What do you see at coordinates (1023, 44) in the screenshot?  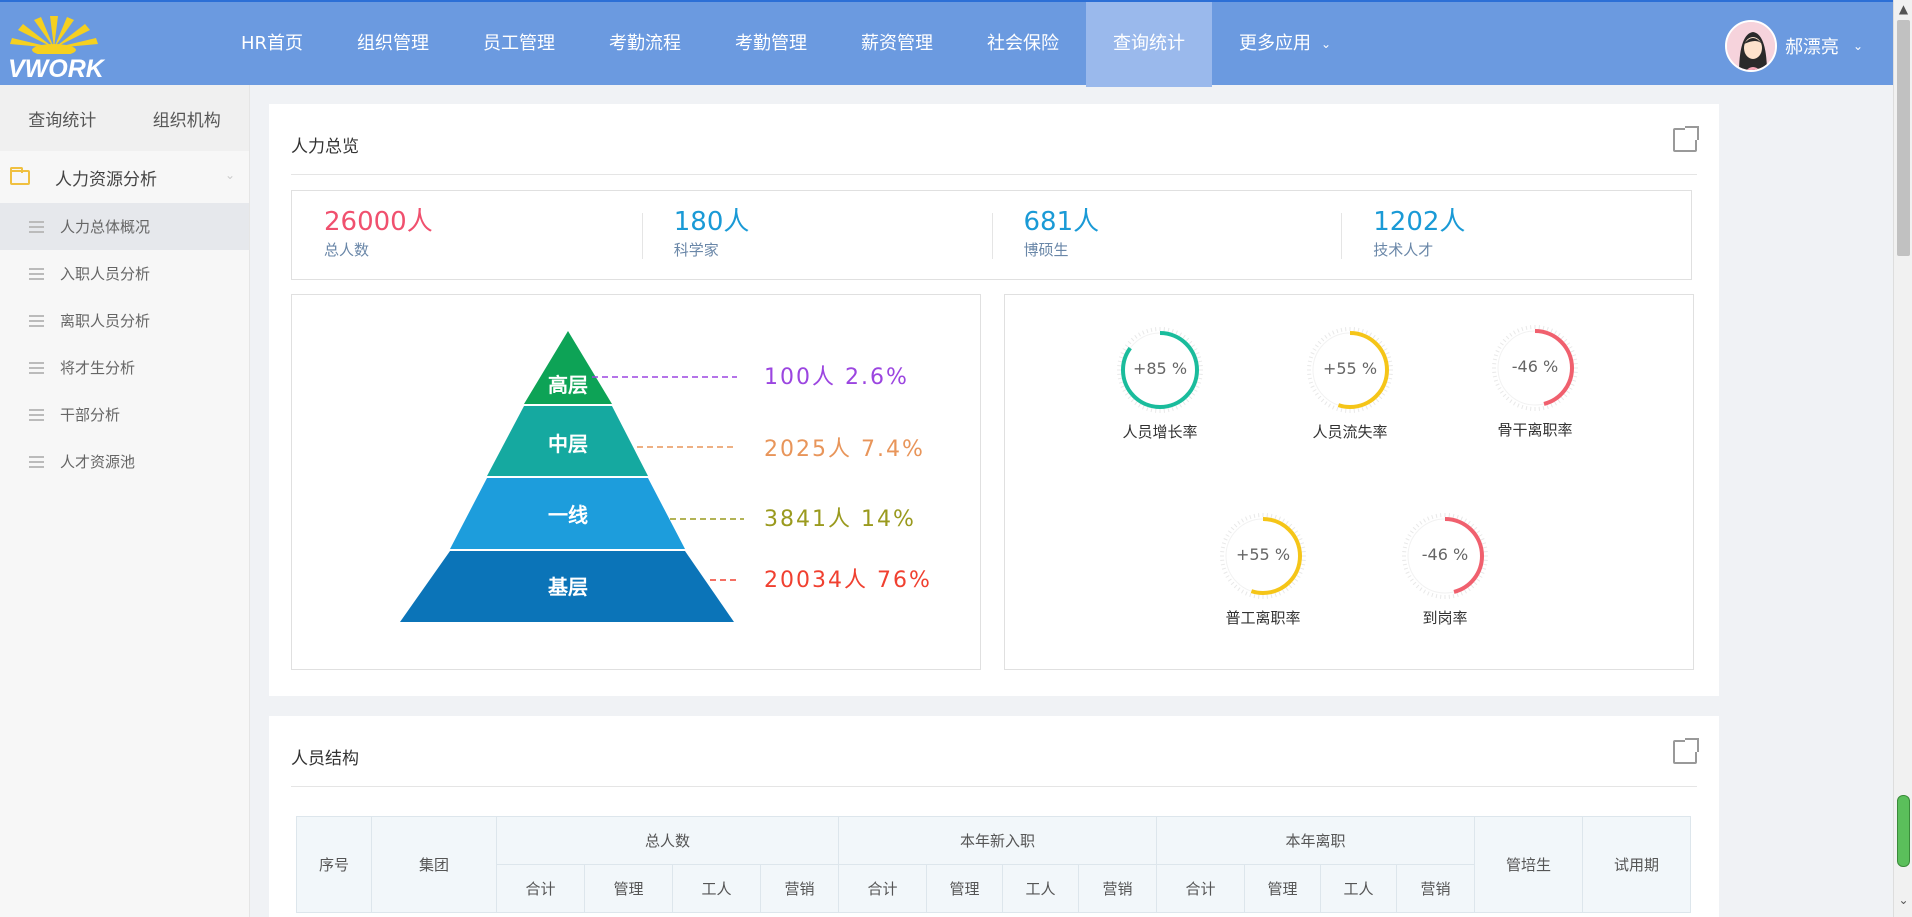 I see `nav-social-insurance: 社会保险` at bounding box center [1023, 44].